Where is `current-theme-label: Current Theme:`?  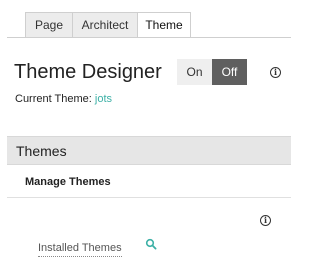
current-theme-label: Current Theme: is located at coordinates (53, 99).